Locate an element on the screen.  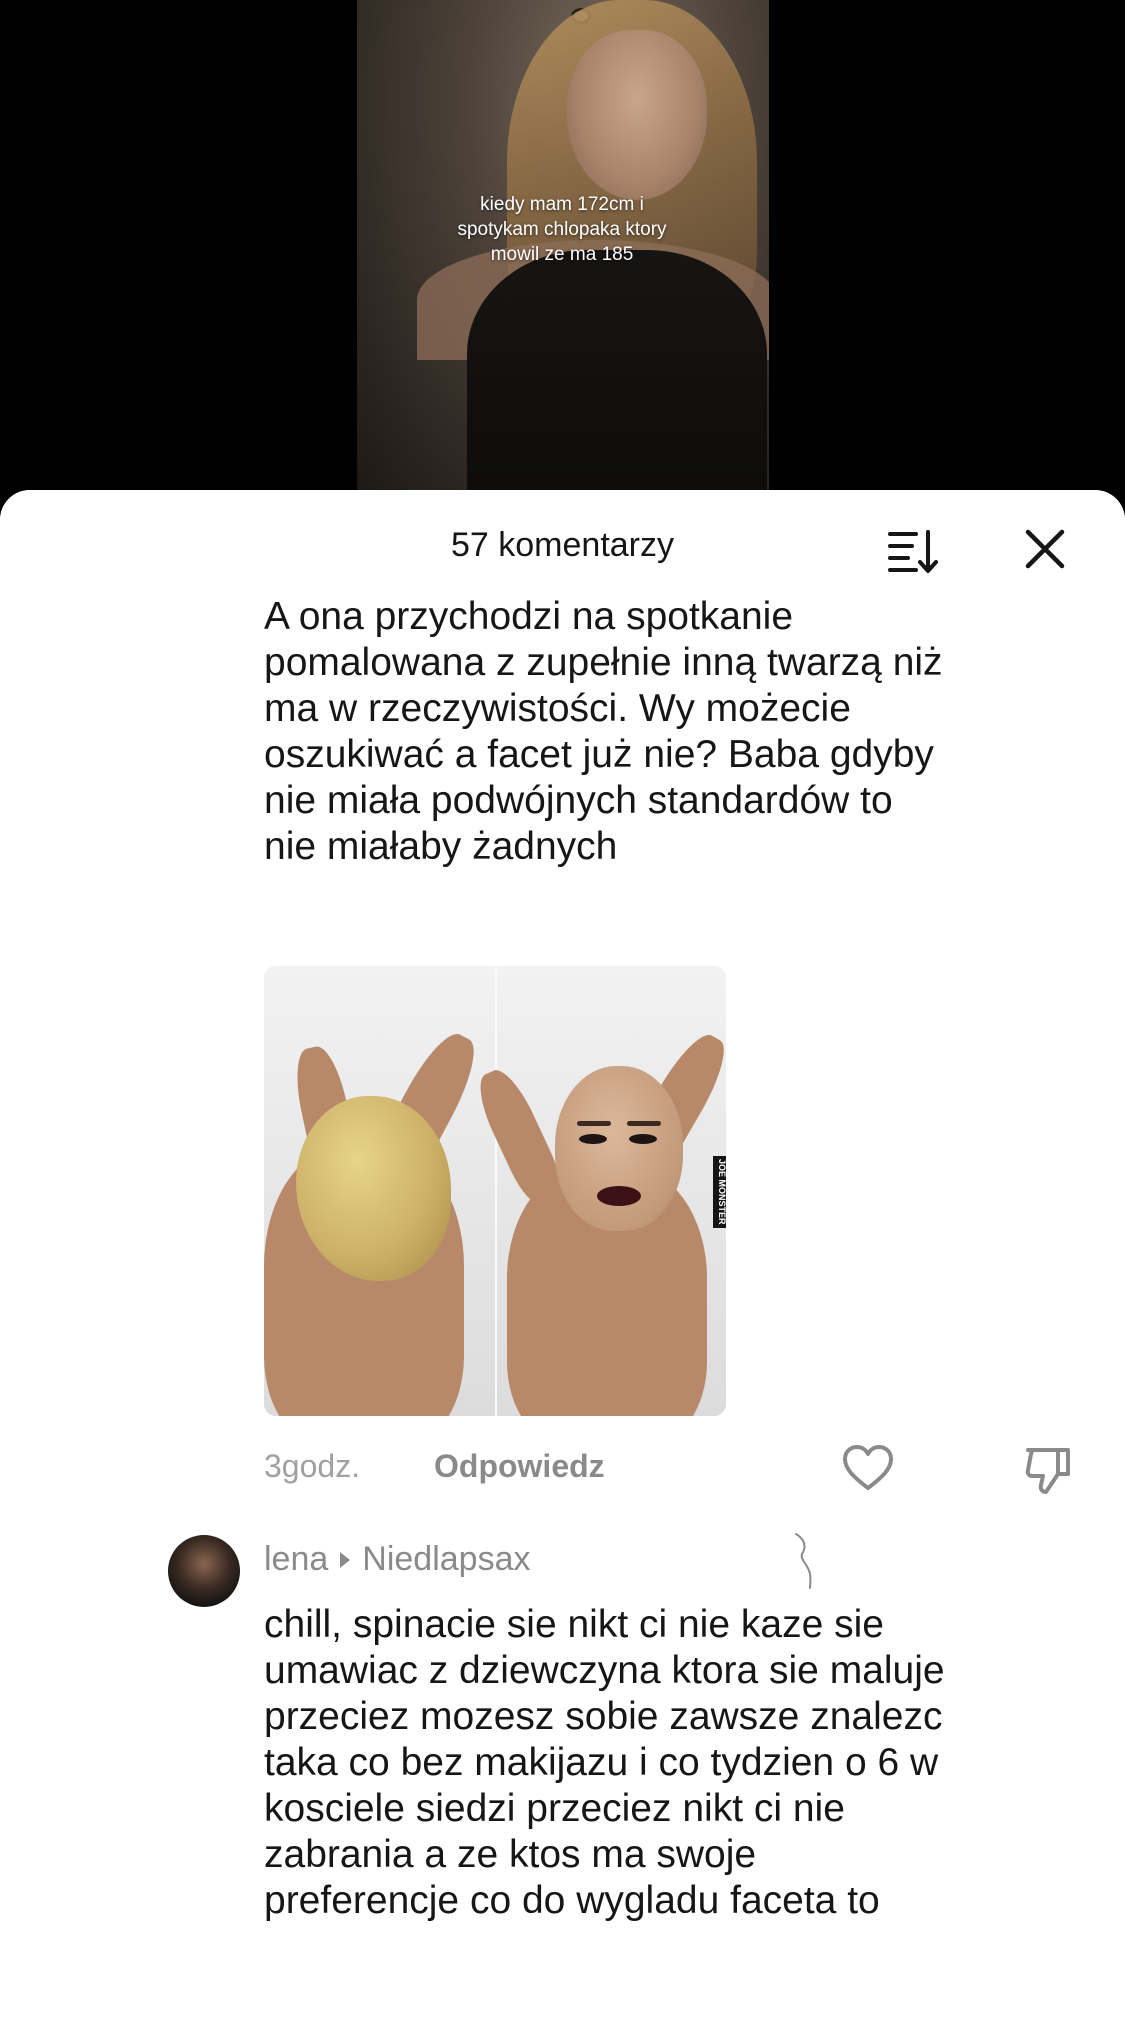
comment-time: 3godz. is located at coordinates (312, 1466).